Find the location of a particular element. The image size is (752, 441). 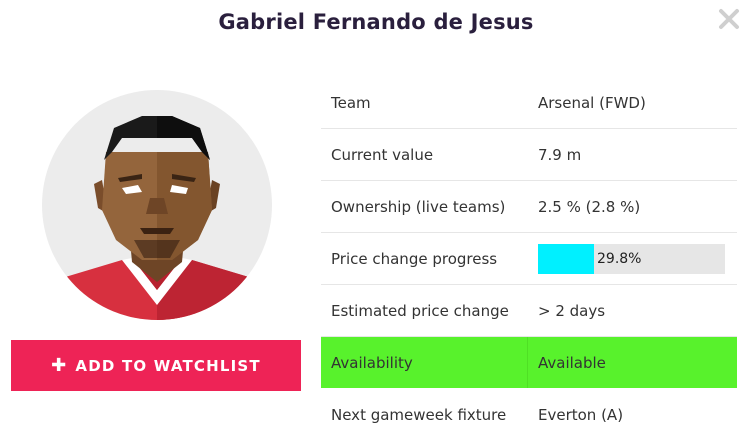

detail-label: Ownership (live teams) is located at coordinates (418, 206).